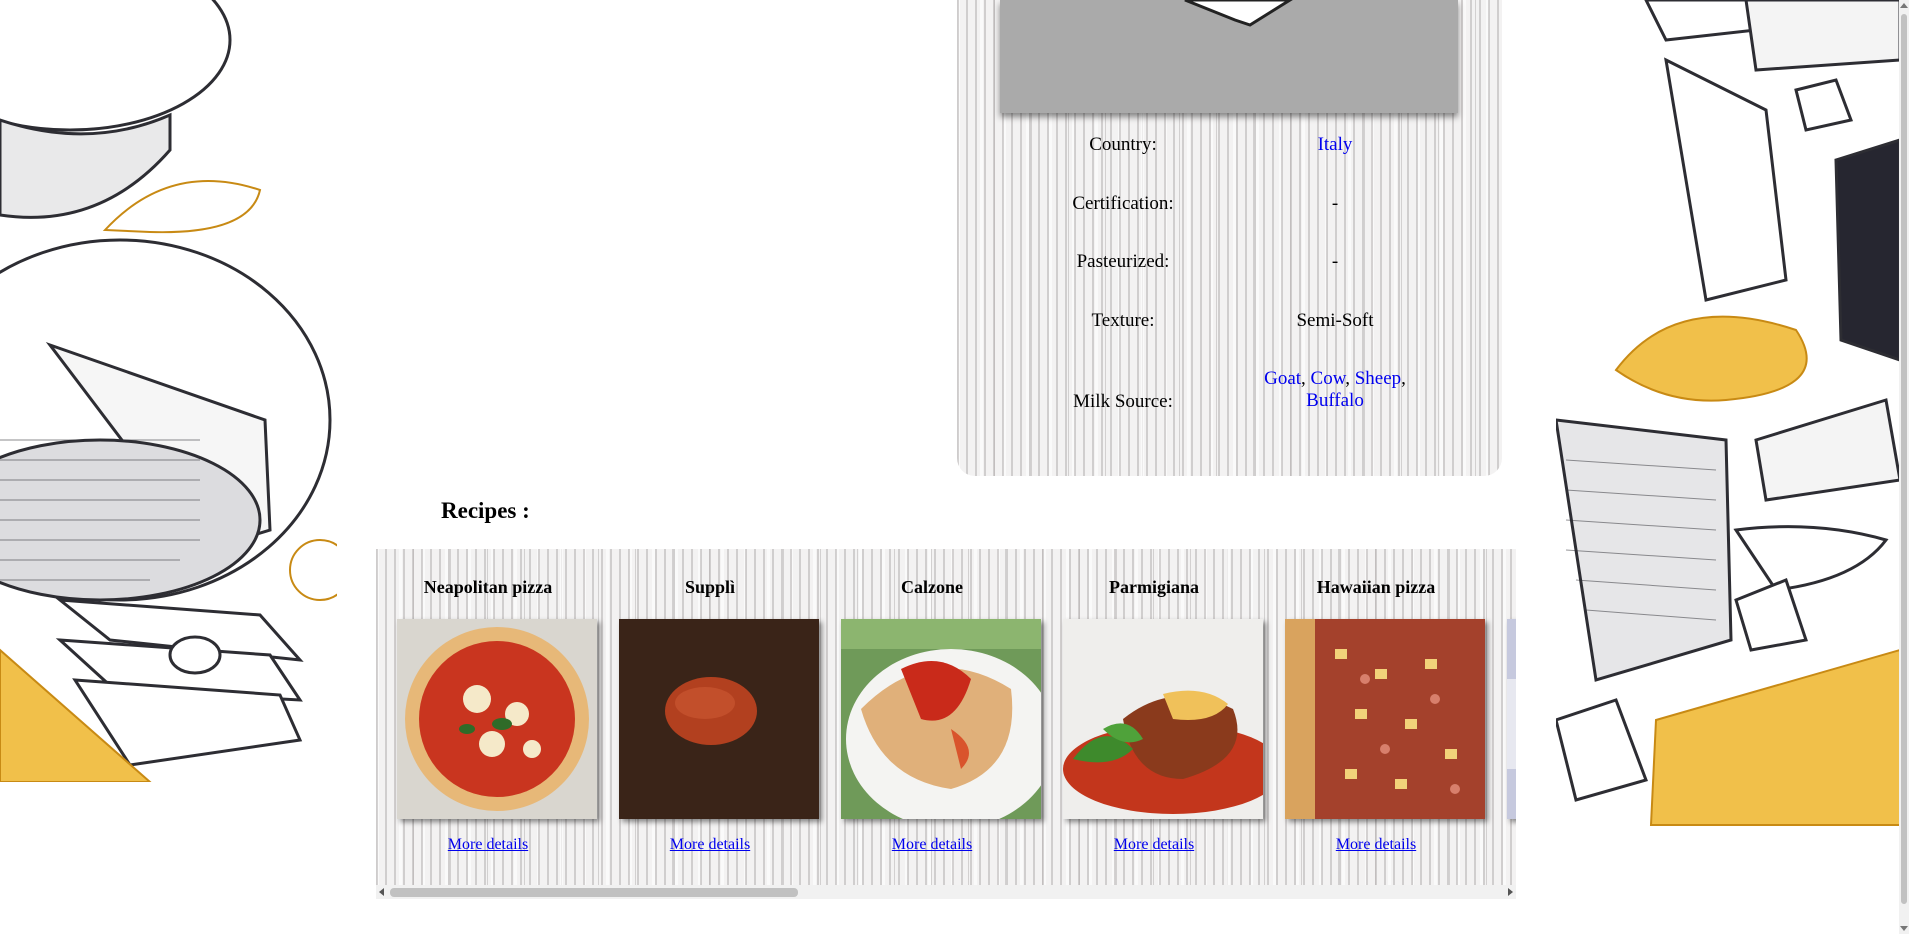  Describe the element at coordinates (946, 892) in the screenshot. I see `recipes-horizontal-scrollbar` at that location.